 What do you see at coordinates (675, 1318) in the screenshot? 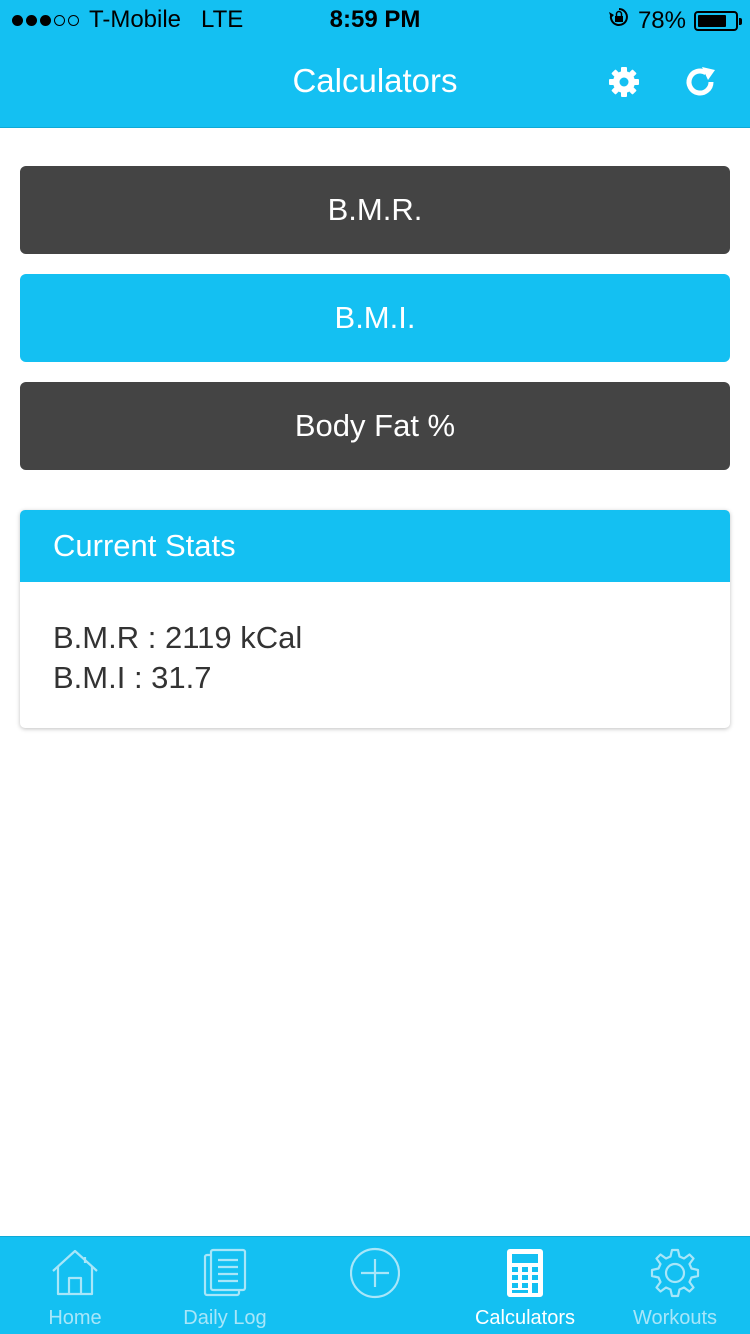
I see `tab-workouts-label: Workouts` at bounding box center [675, 1318].